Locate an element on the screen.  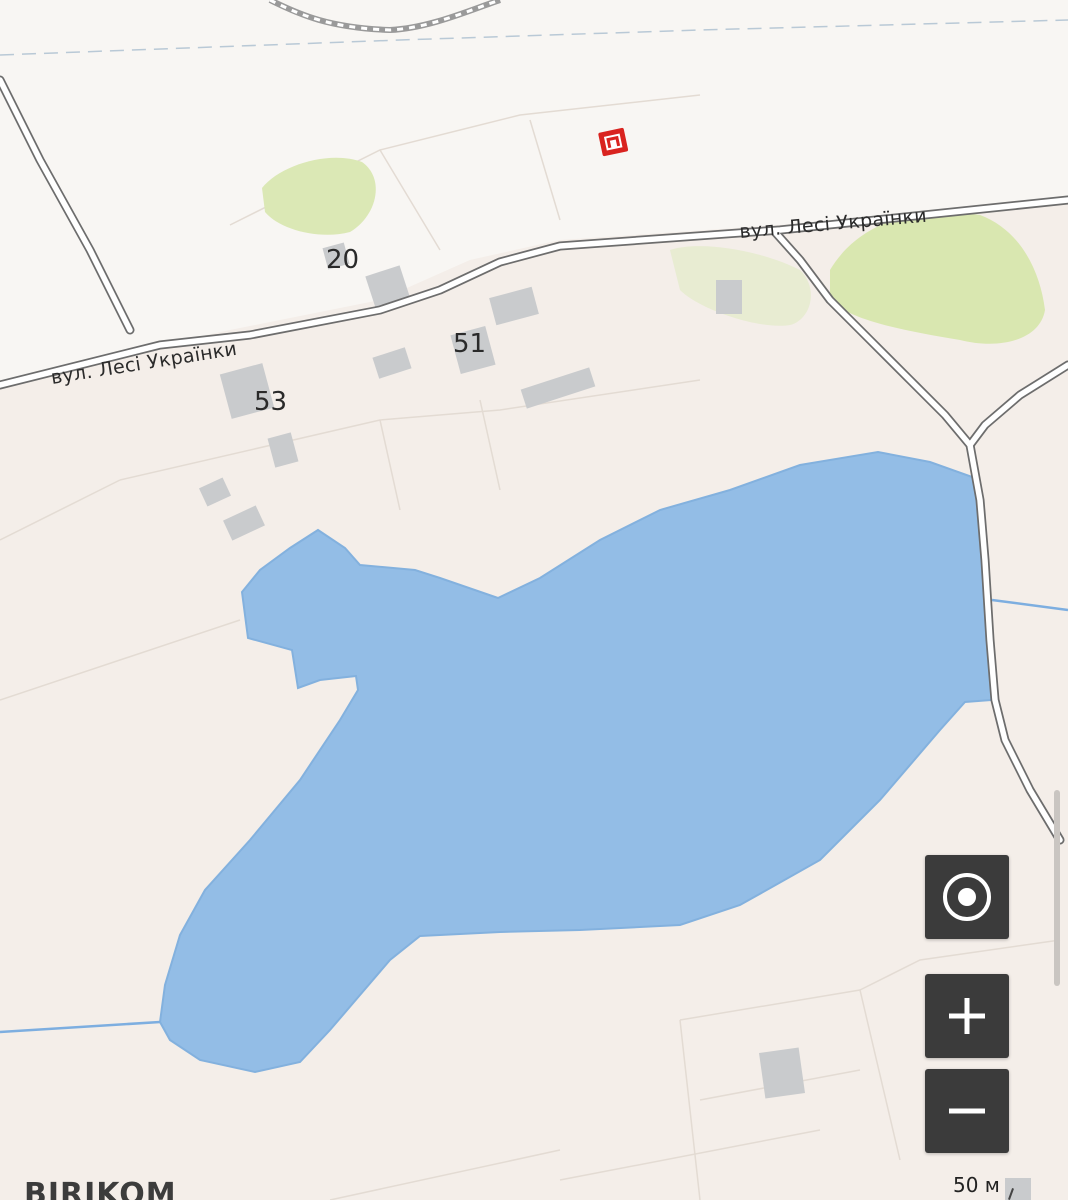
minus-icon is located at coordinates (967, 1111).